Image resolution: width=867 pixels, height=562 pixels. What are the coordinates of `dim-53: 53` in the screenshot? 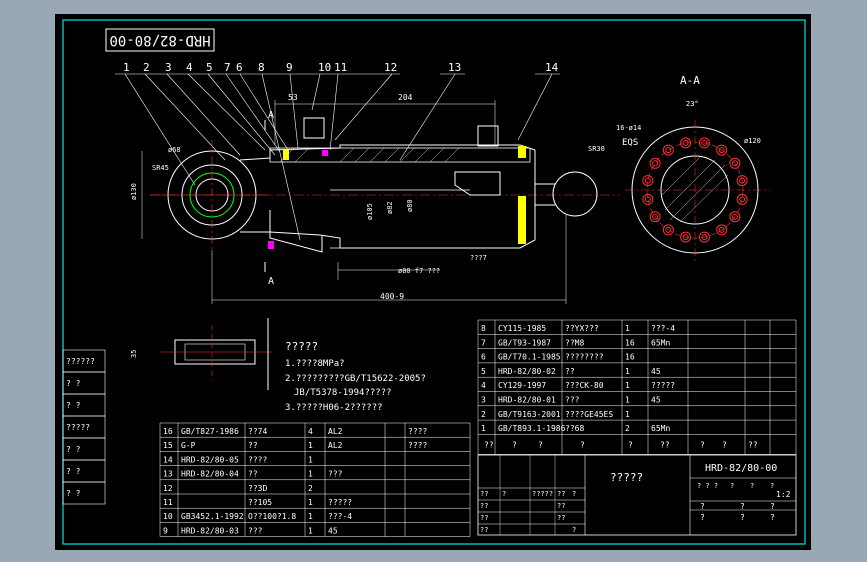 It's located at (293, 97).